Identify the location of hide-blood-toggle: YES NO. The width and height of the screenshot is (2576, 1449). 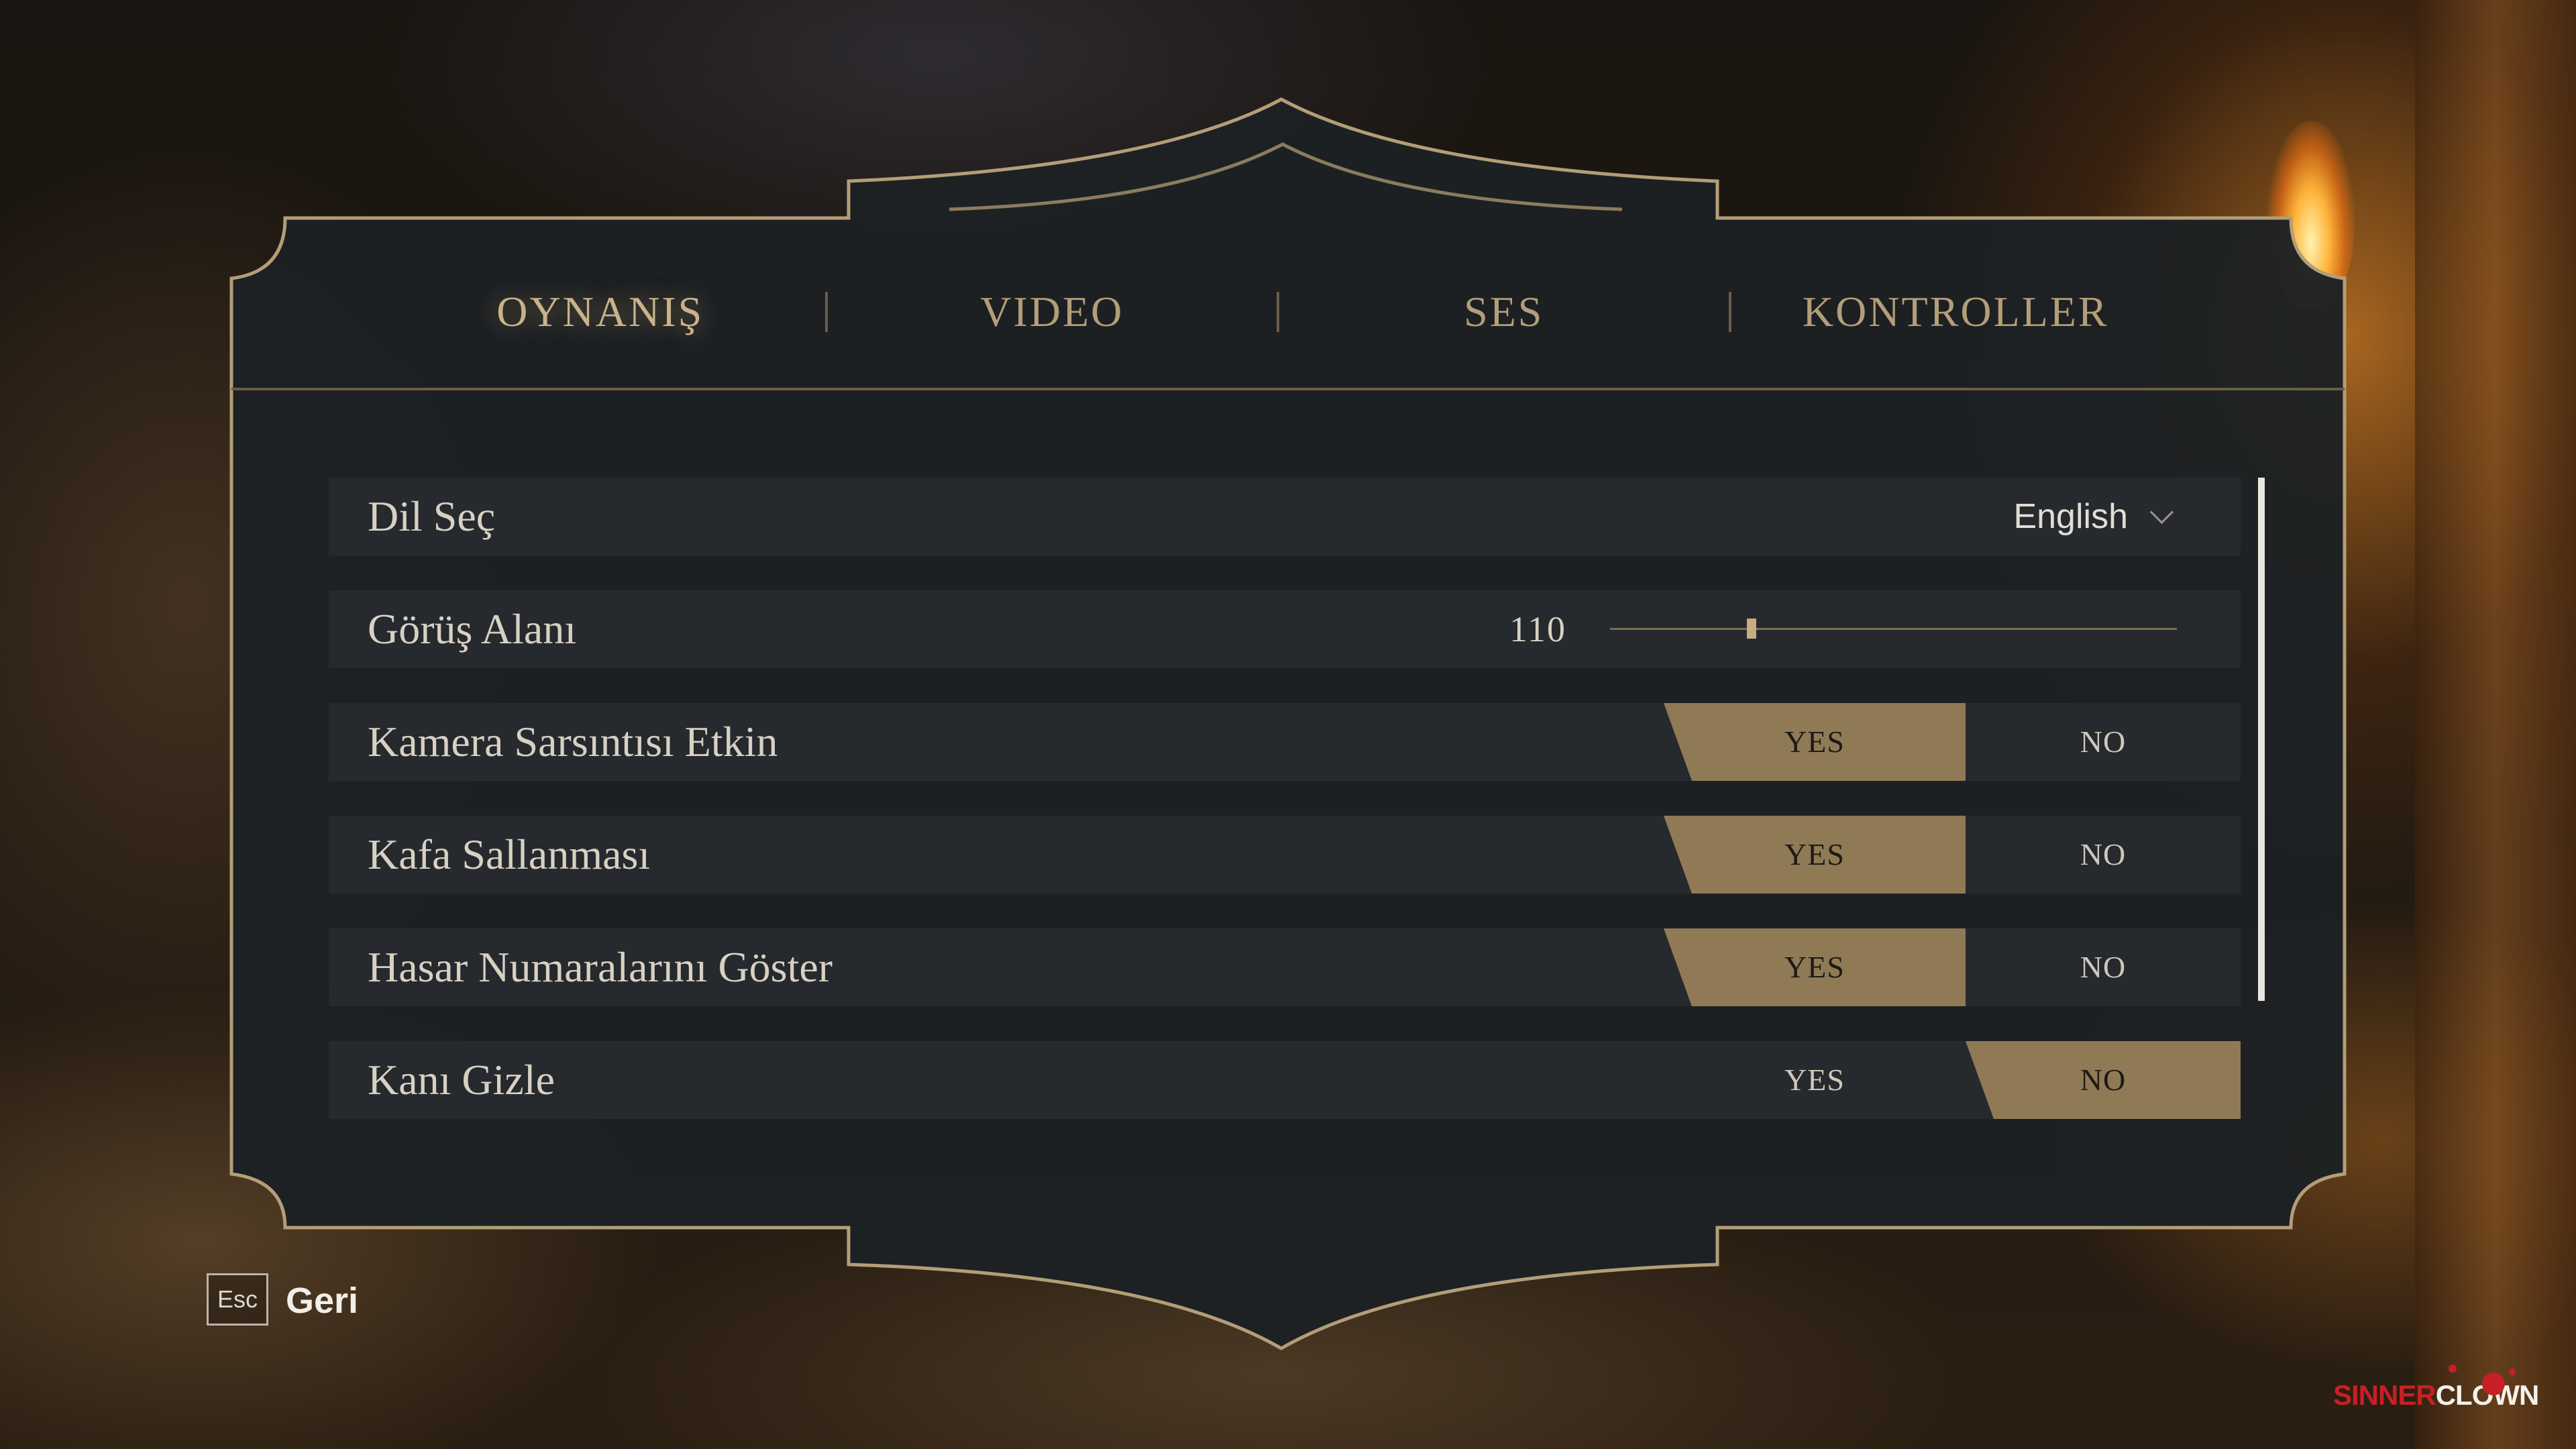
(1952, 1080).